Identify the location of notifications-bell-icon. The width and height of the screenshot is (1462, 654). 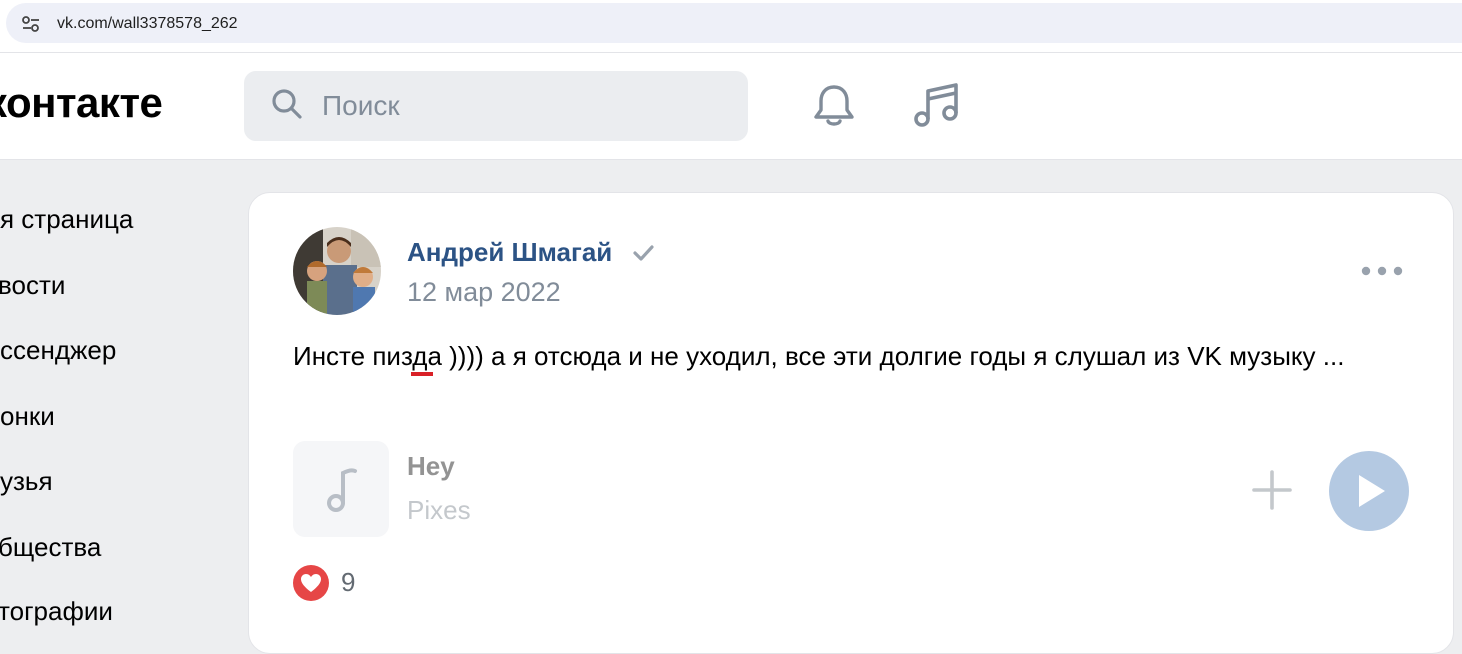
(834, 105).